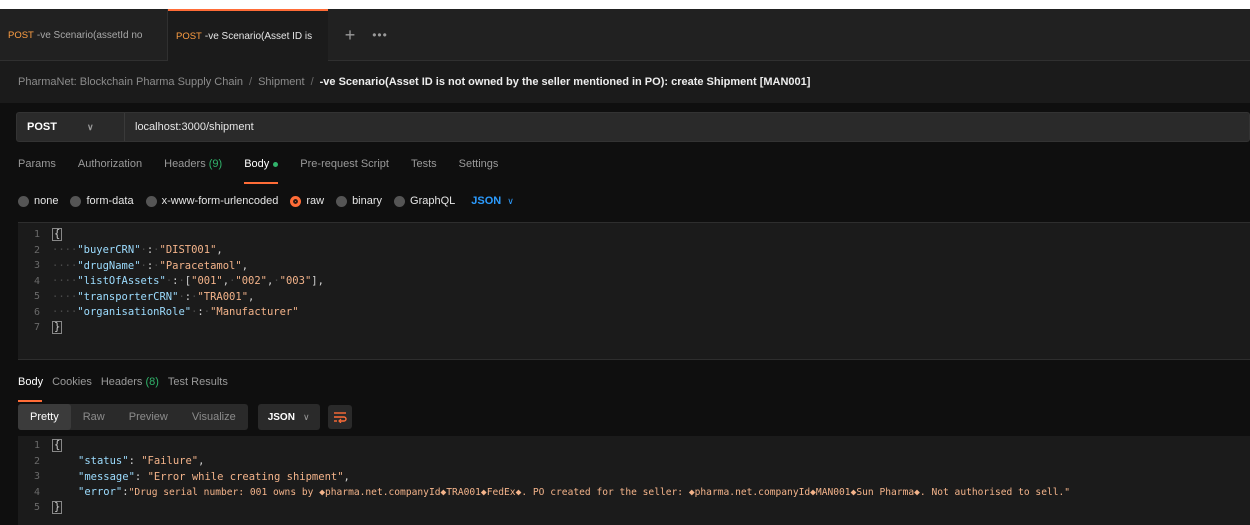 This screenshot has height=525, width=1250. I want to click on line-number: 6, so click(36, 312).